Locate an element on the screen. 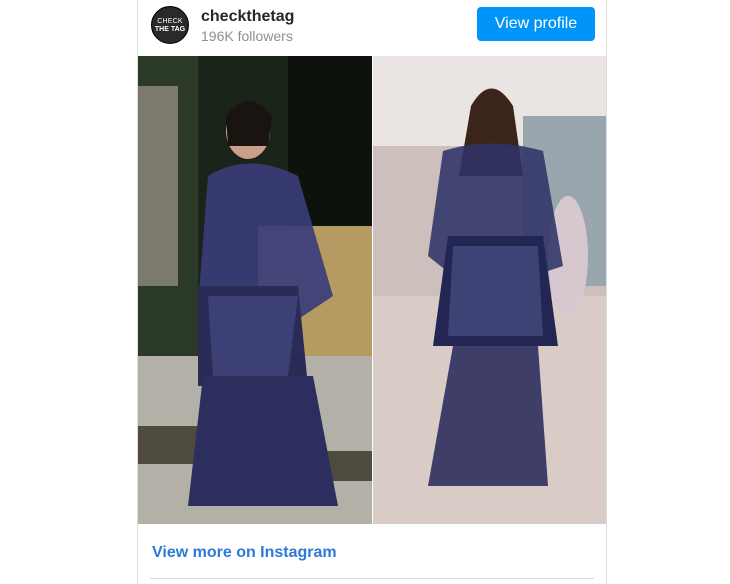 The width and height of the screenshot is (730, 584). view-more-on-instagram-link: View more on Instagram is located at coordinates (244, 553).